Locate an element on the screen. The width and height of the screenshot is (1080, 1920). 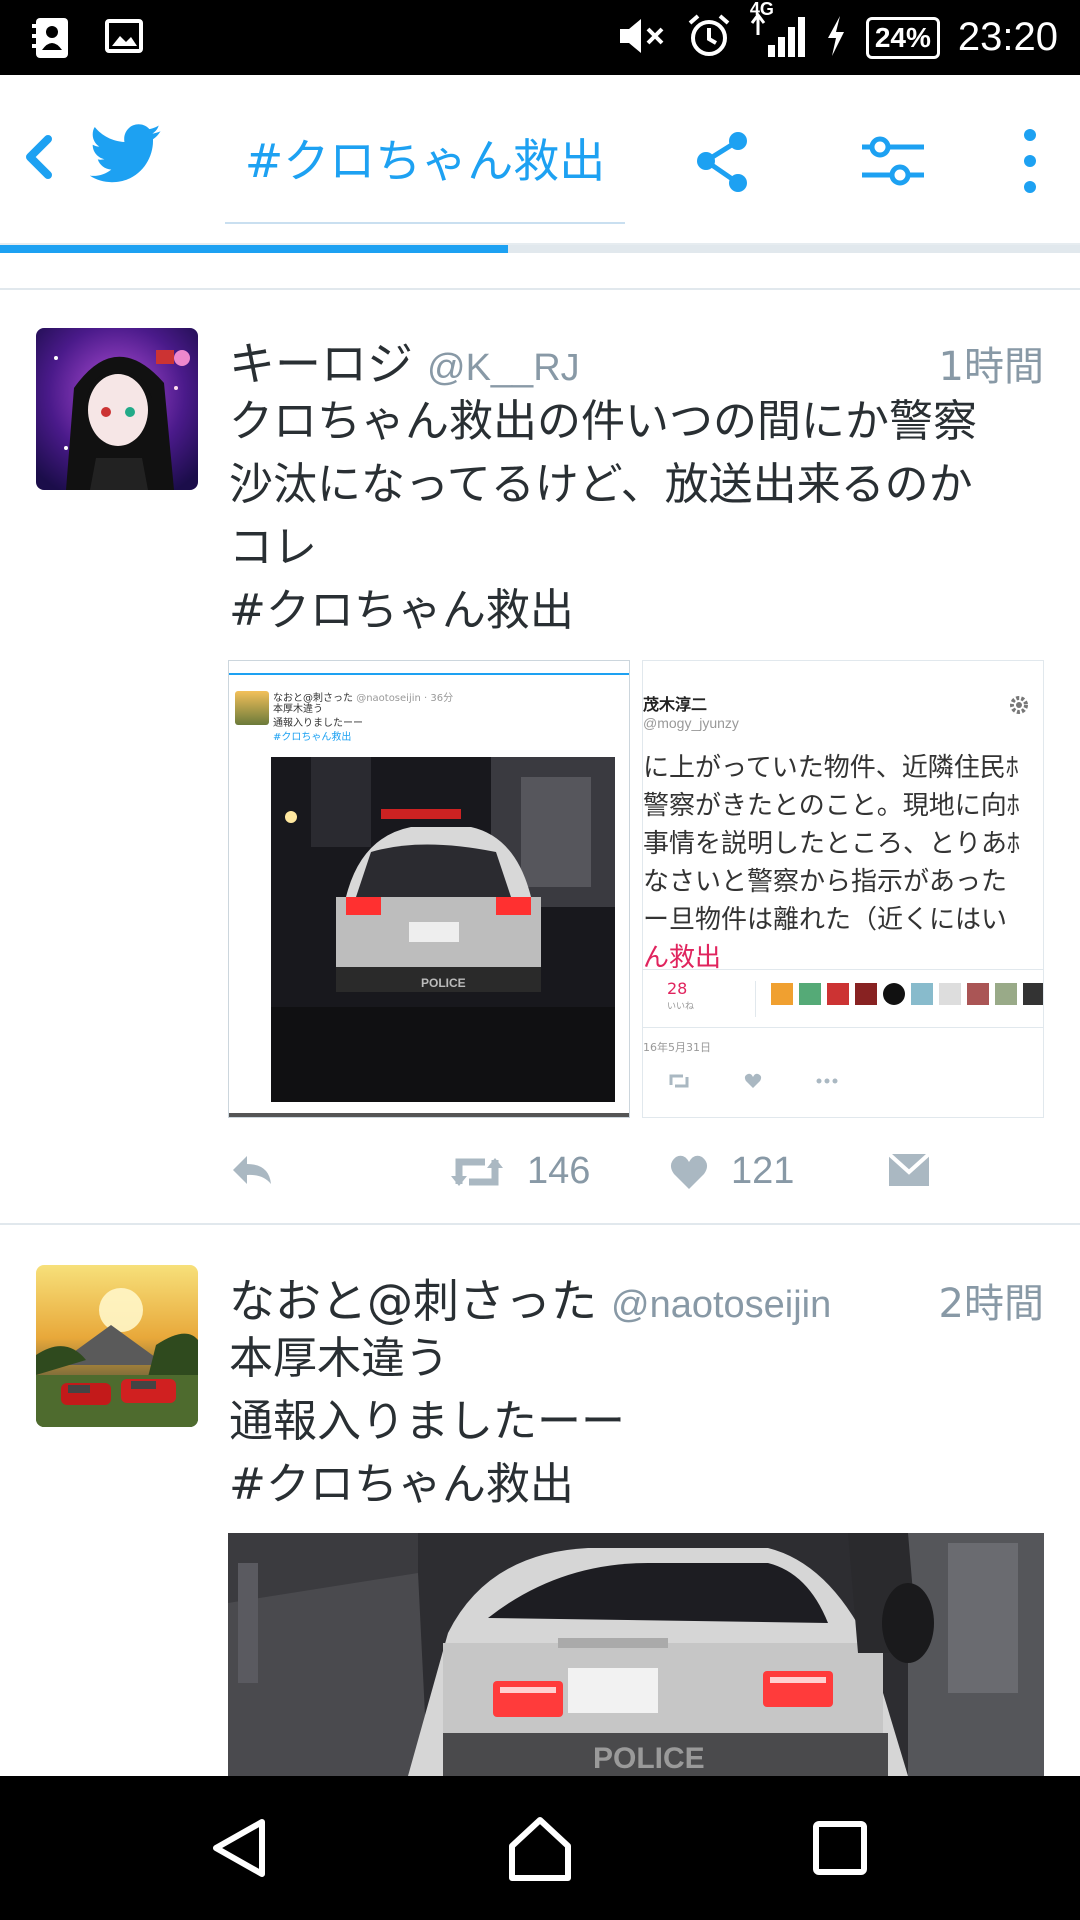
tweet-actions: 146 121 is located at coordinates (639, 1180).